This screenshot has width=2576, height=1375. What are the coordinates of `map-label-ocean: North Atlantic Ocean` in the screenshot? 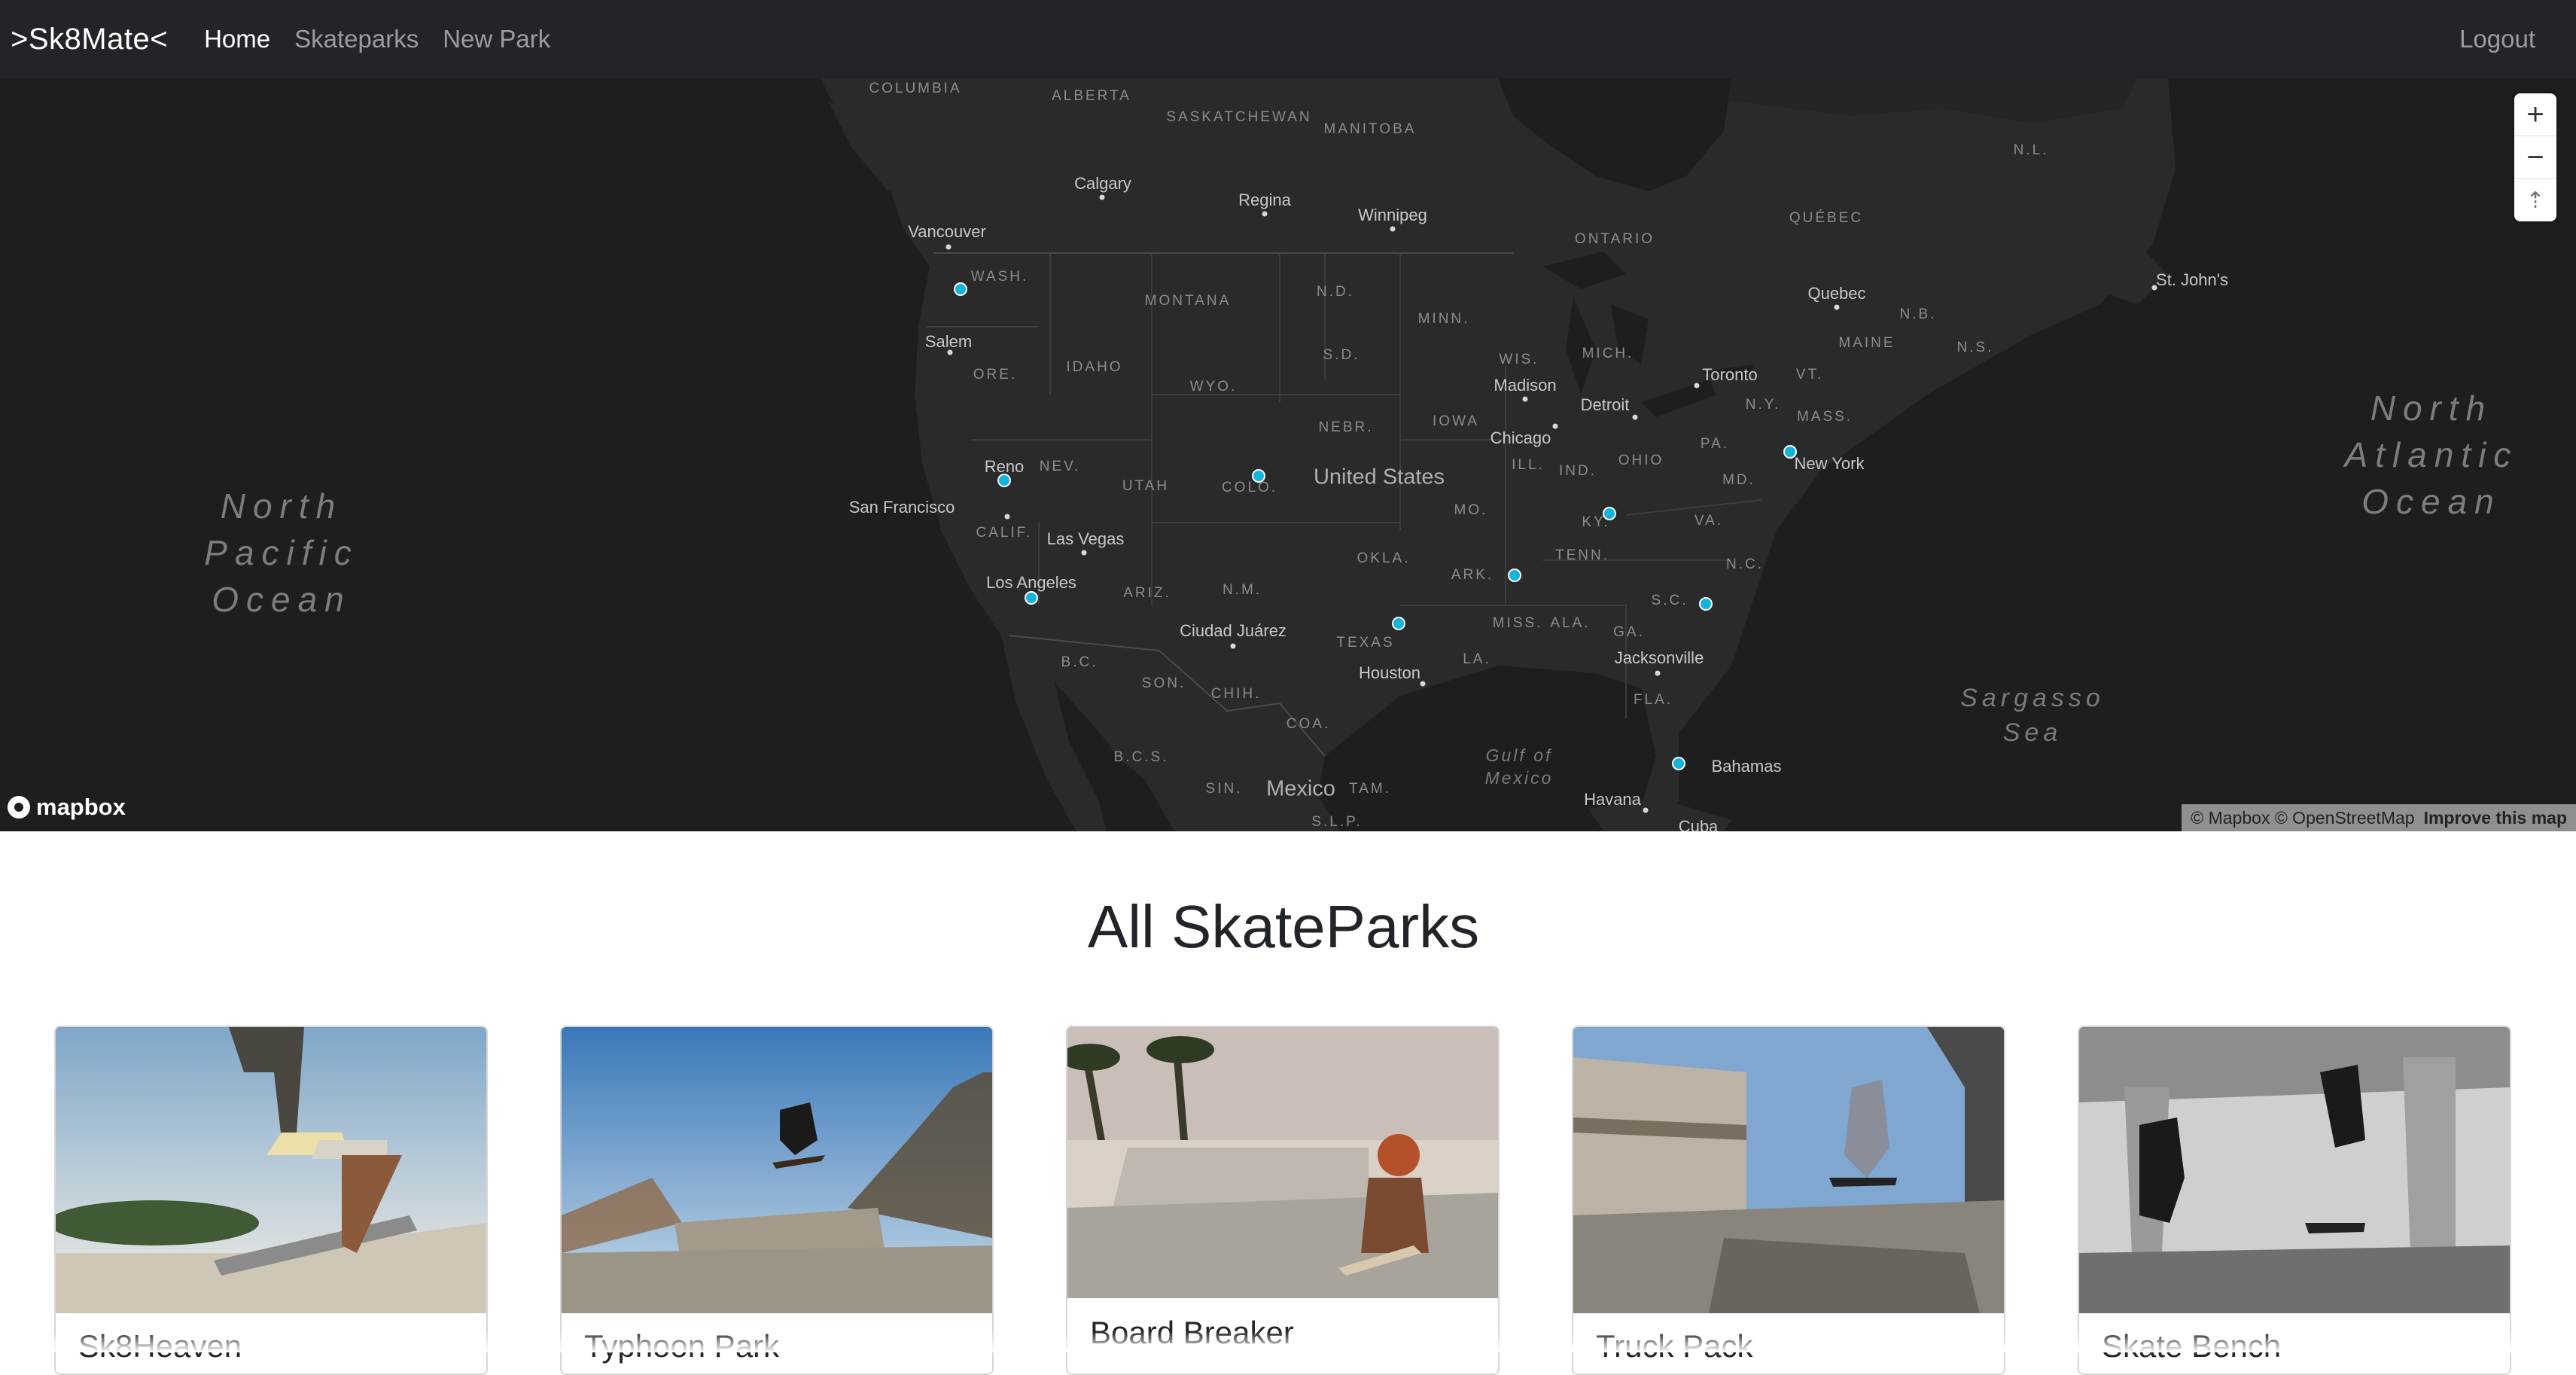 It's located at (2432, 455).